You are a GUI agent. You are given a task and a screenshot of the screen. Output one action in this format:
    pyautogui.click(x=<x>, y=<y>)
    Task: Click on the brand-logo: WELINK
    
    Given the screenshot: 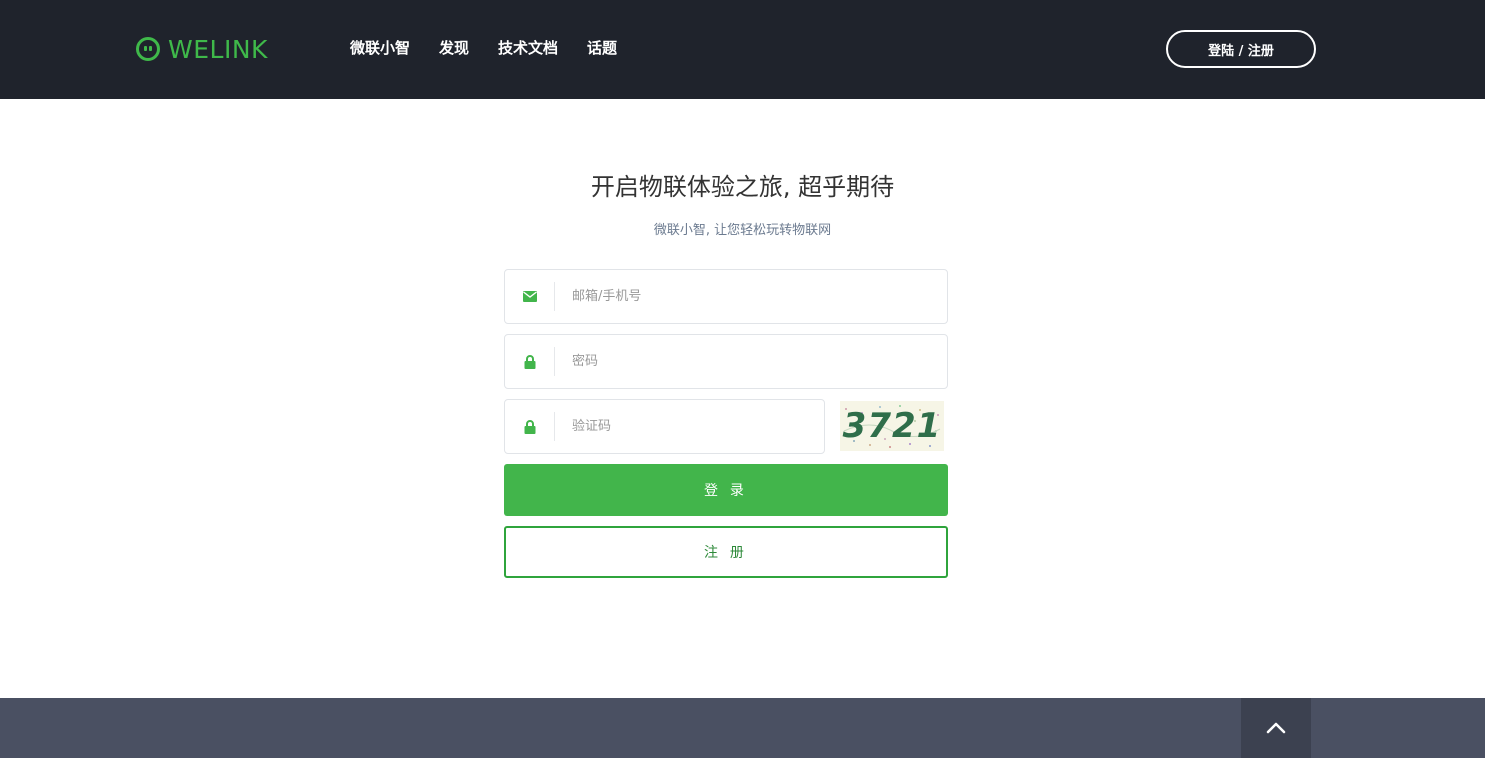 What is the action you would take?
    pyautogui.click(x=202, y=49)
    